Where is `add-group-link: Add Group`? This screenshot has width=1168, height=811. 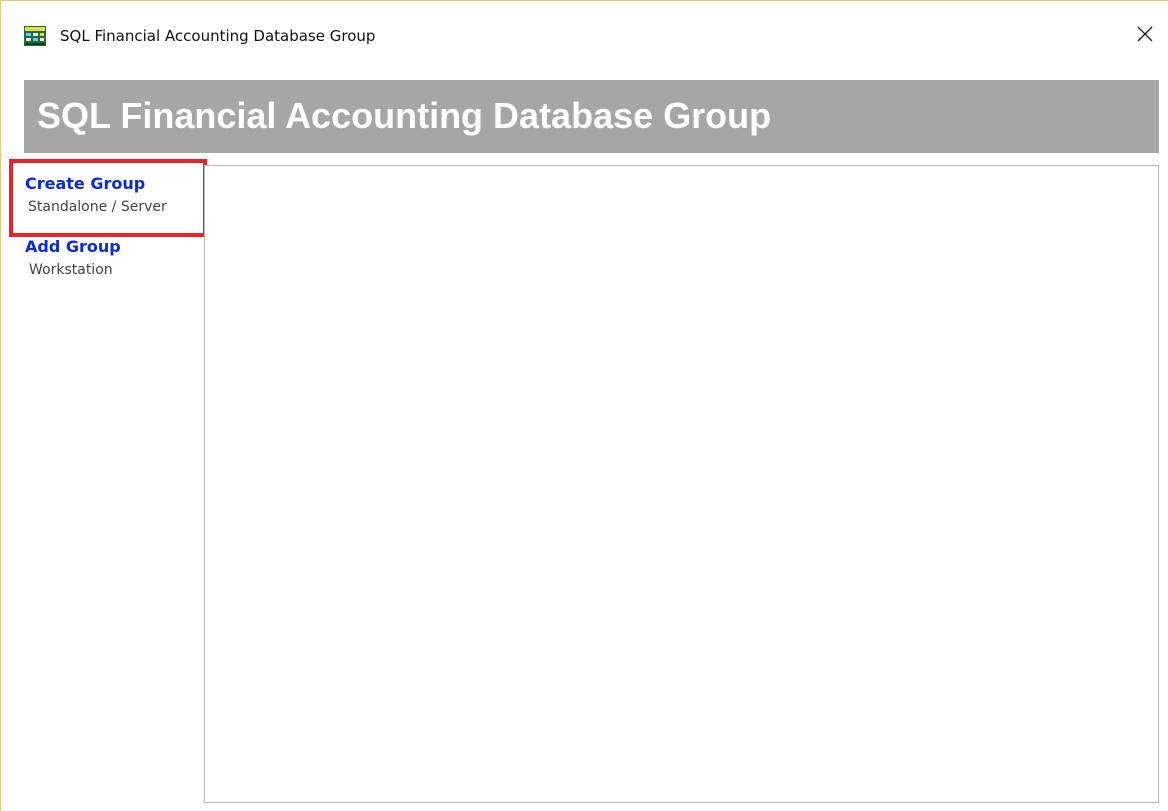
add-group-link: Add Group is located at coordinates (73, 247).